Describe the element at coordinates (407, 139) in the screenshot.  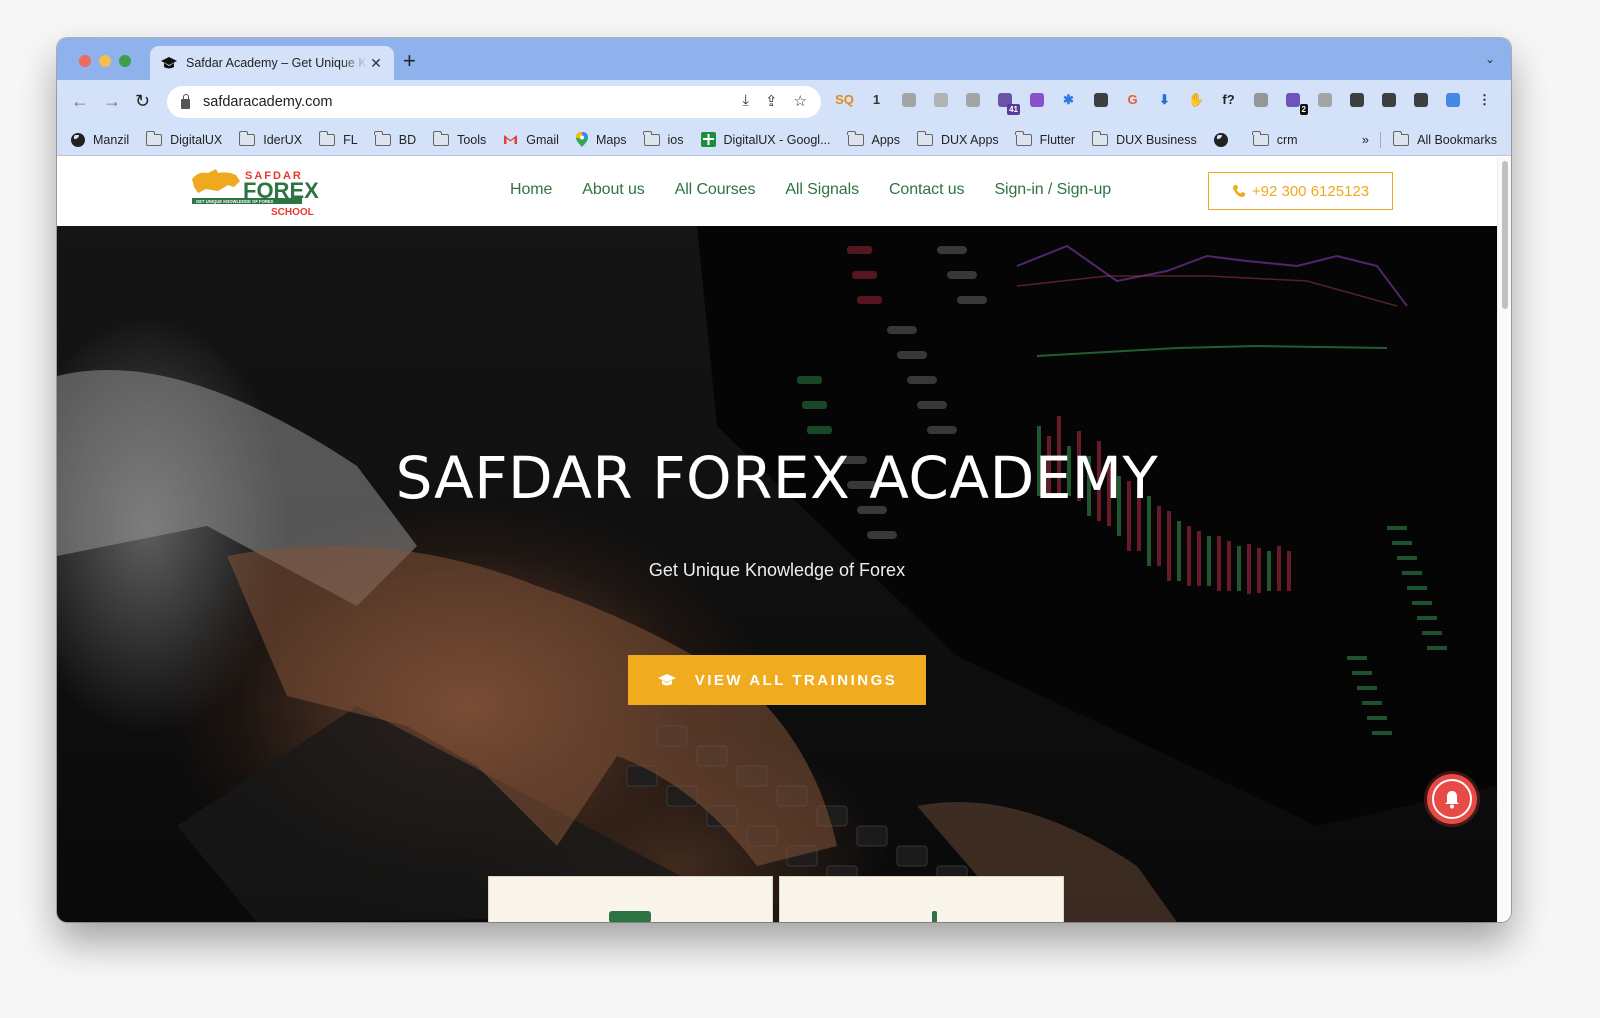
I see `bookmark-label: BD` at that location.